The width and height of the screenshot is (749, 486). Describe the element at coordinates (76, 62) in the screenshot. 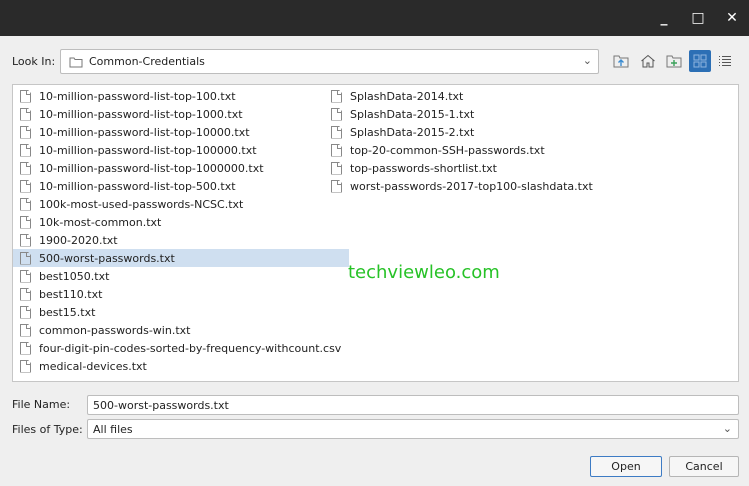

I see `folder-icon` at that location.